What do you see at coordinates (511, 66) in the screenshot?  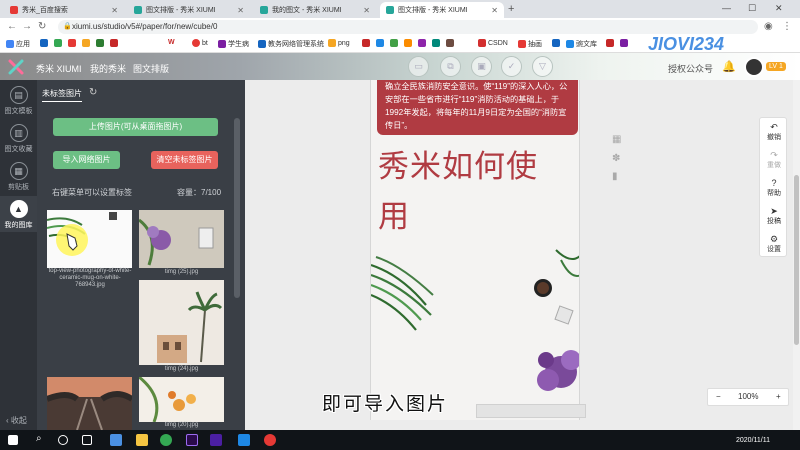 I see `check-icon: ✓` at bounding box center [511, 66].